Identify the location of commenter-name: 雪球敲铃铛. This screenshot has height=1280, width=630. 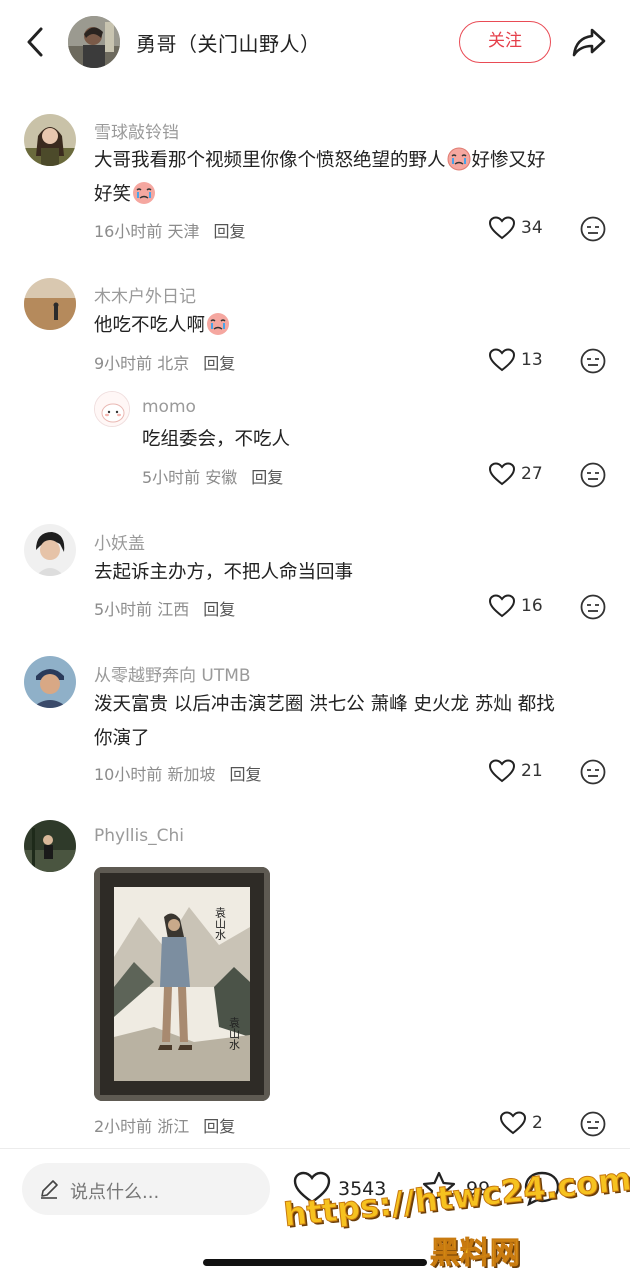
(136, 130).